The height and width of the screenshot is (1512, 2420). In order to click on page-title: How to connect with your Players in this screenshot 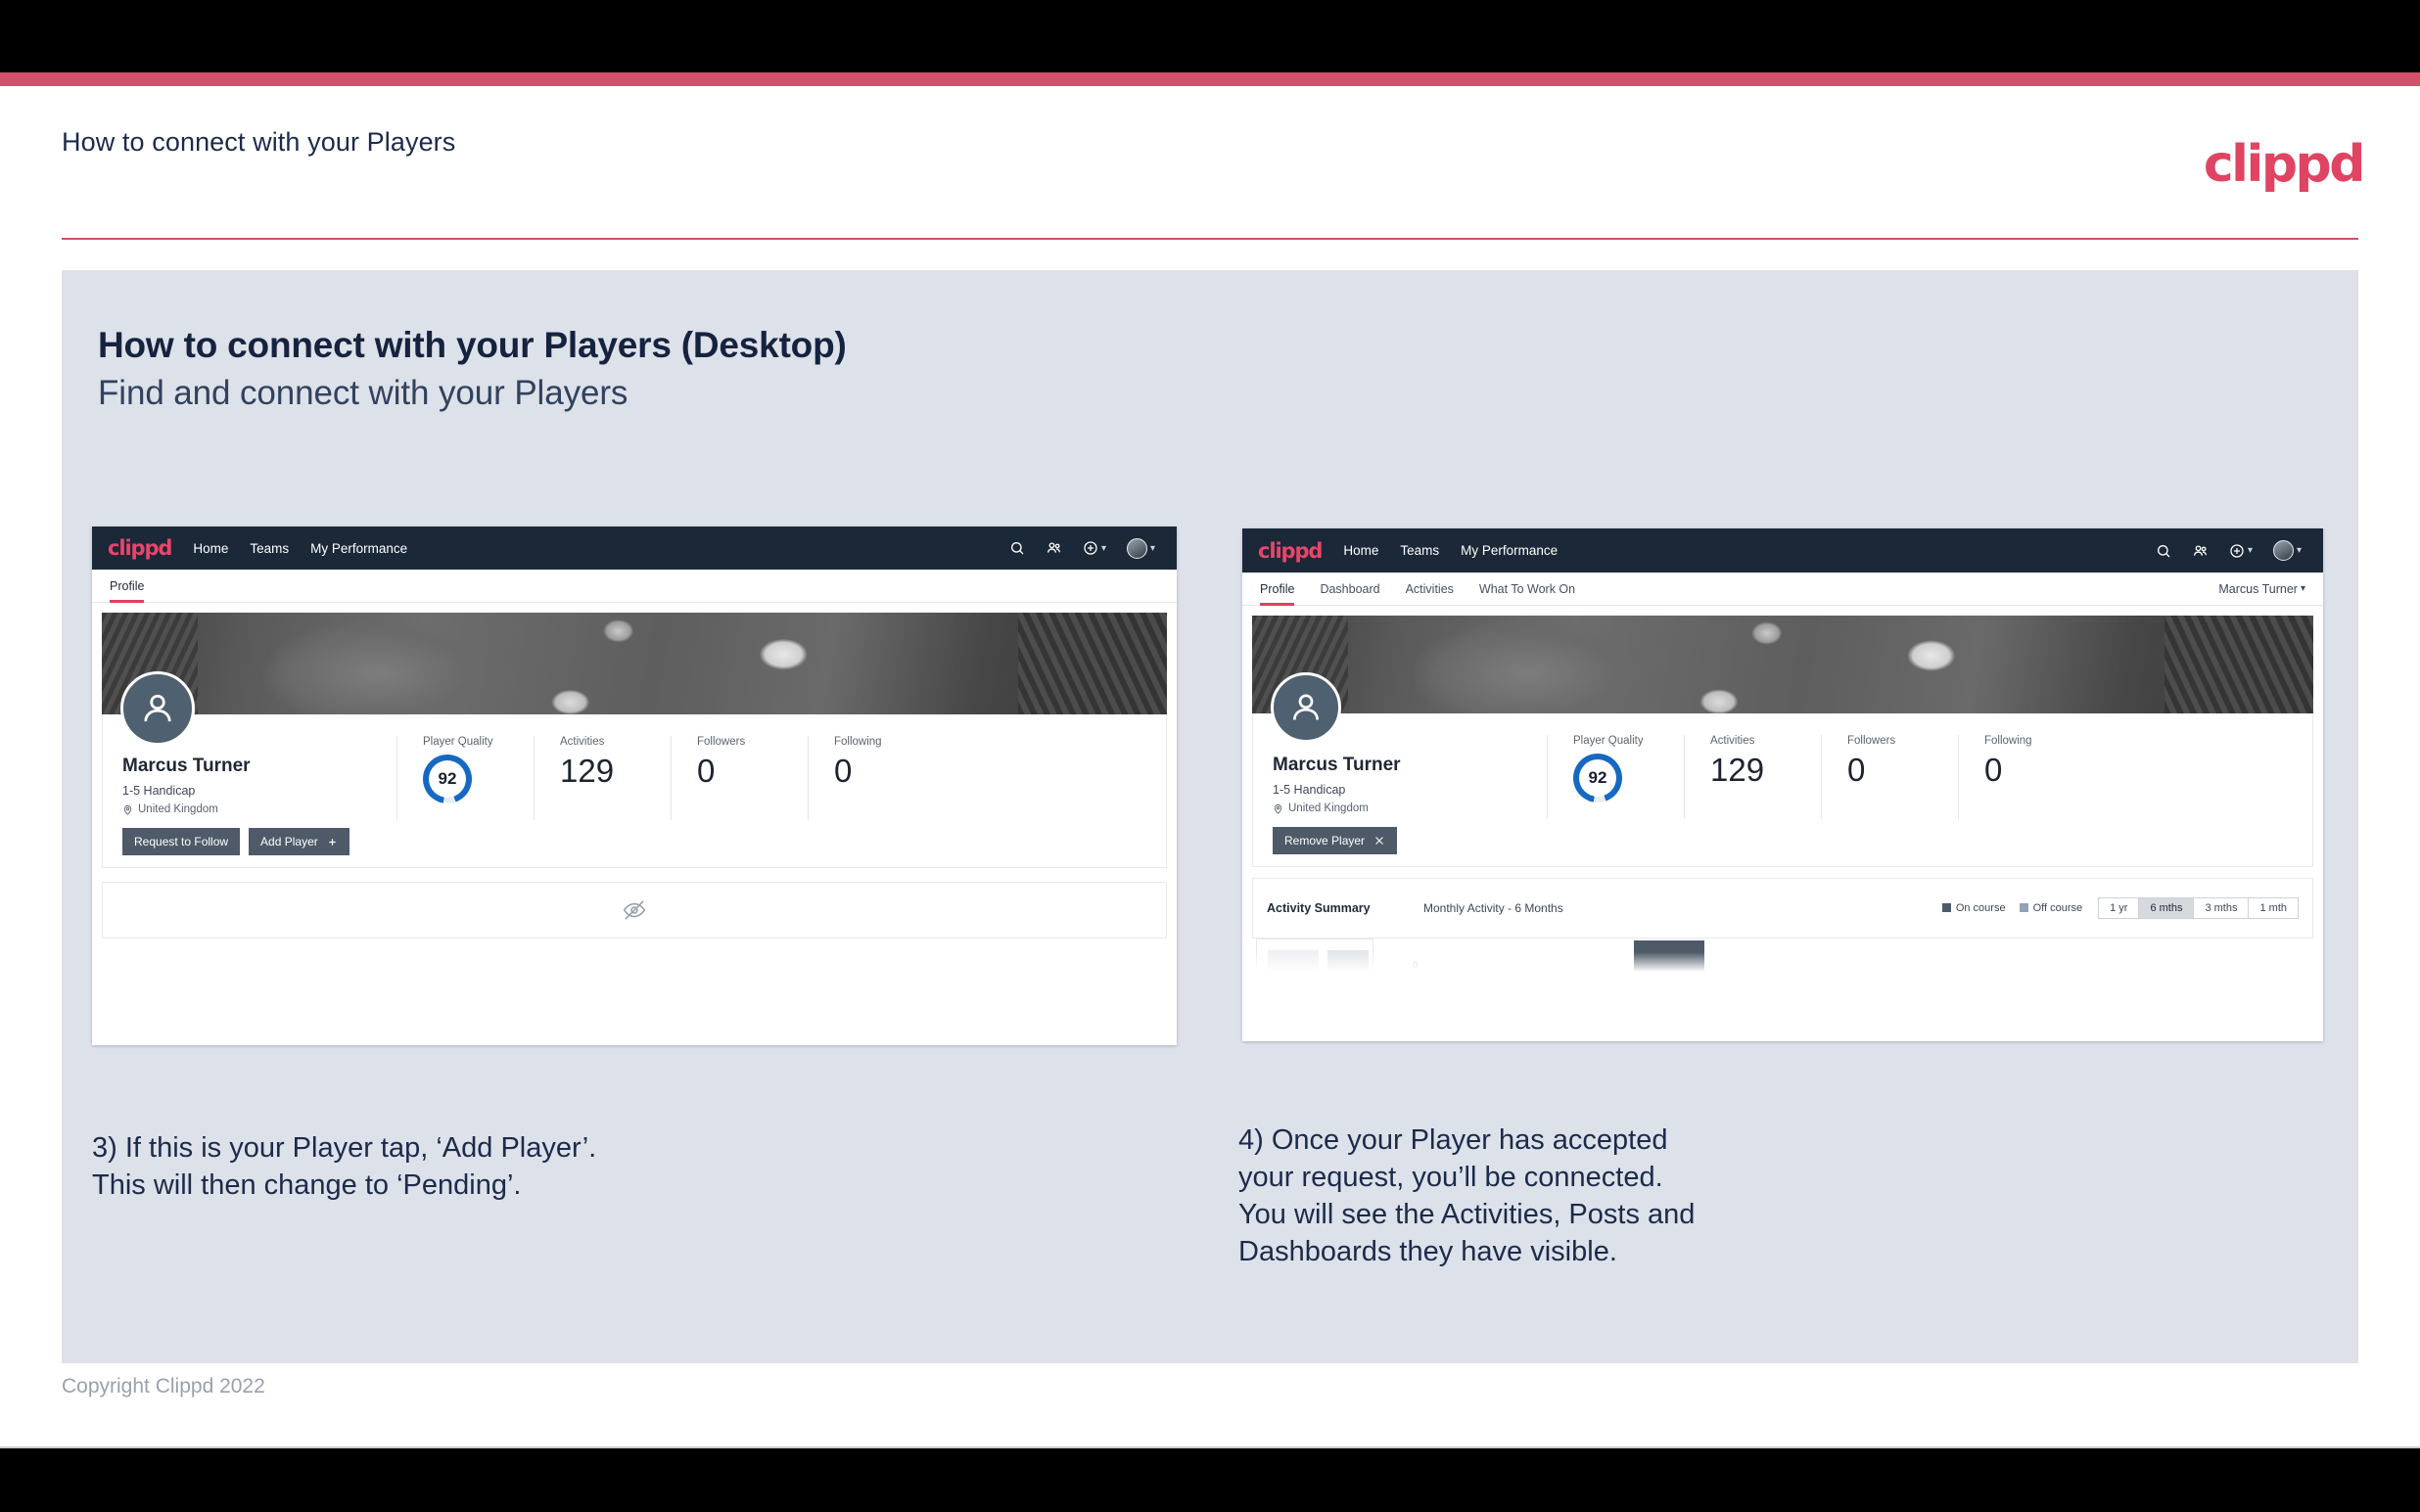, I will do `click(259, 142)`.